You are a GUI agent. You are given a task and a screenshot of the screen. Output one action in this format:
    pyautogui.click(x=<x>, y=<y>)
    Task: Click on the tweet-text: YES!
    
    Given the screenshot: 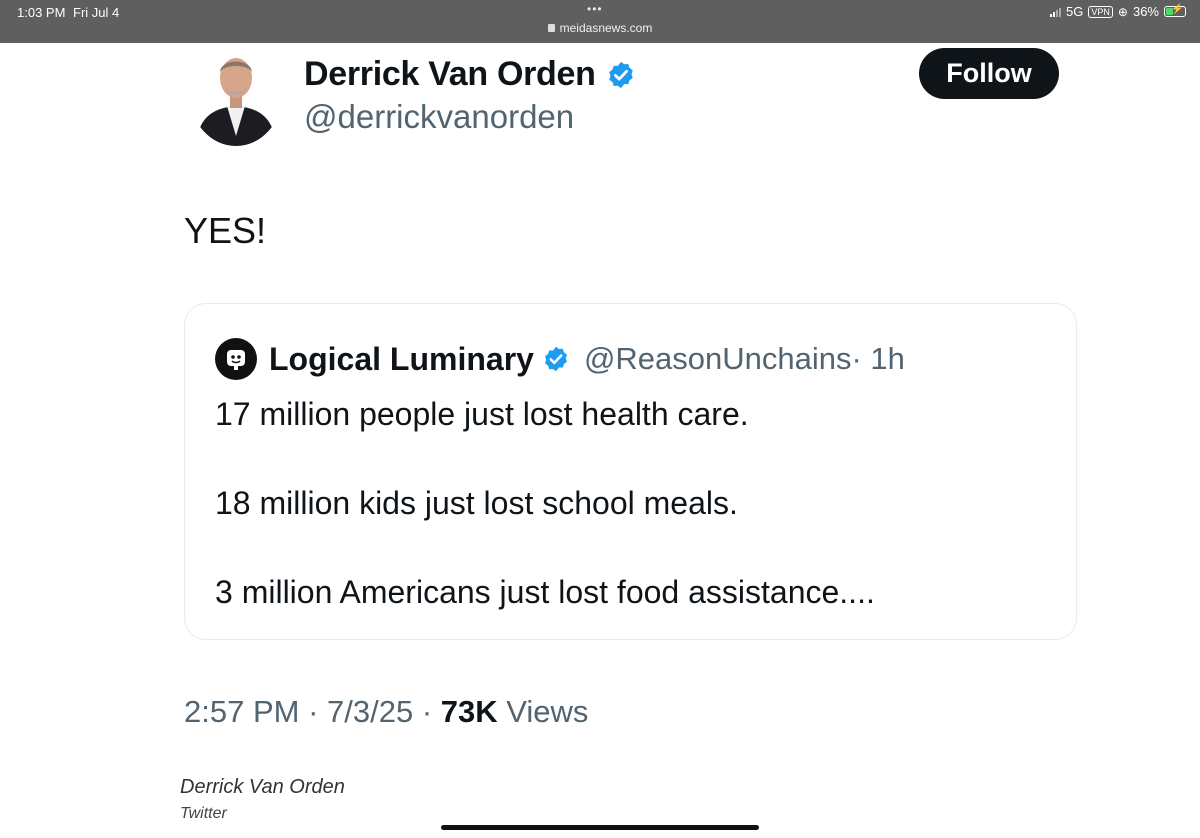 What is the action you would take?
    pyautogui.click(x=225, y=230)
    